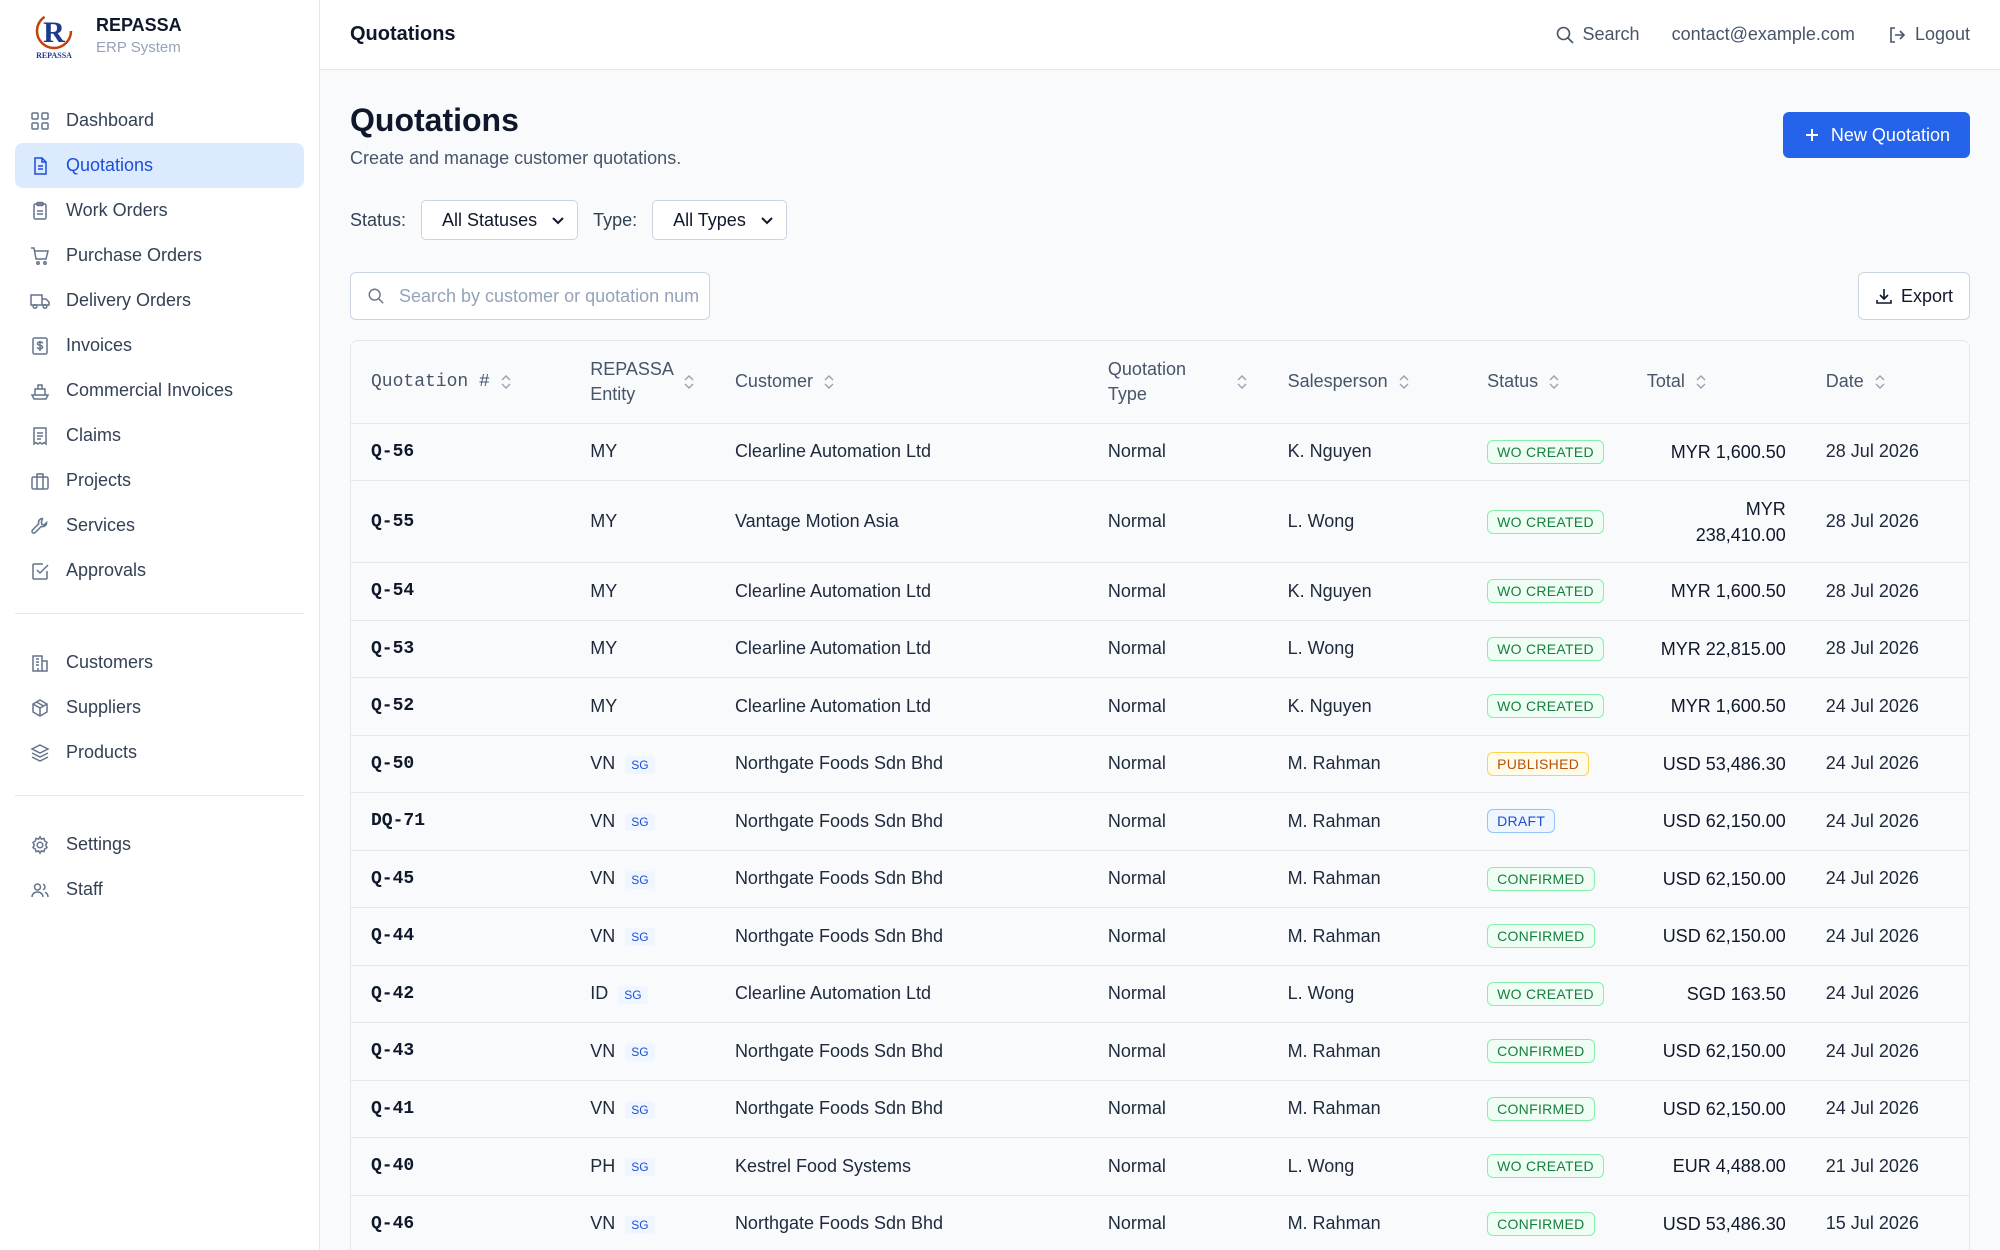  I want to click on status-filter-value: All Statuses, so click(490, 219).